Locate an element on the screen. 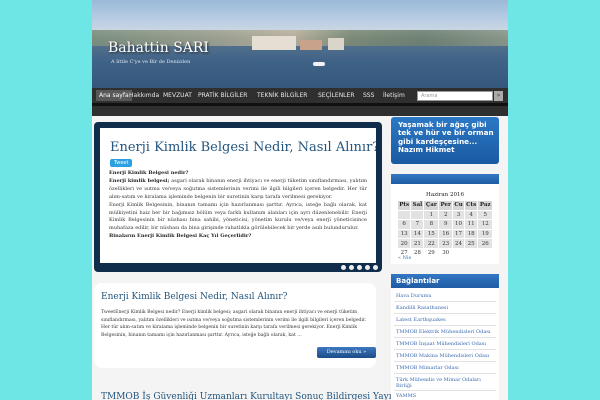  link-item: YAMMS is located at coordinates (446, 396).